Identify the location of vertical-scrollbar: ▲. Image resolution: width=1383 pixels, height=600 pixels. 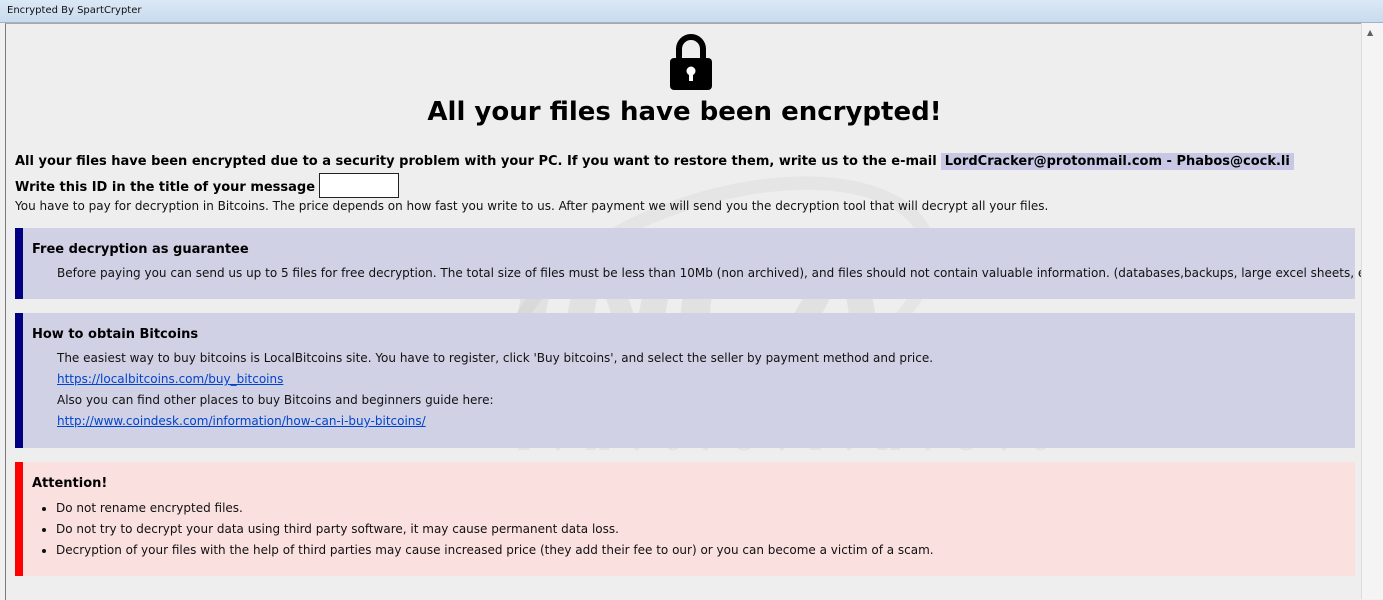
(1372, 311).